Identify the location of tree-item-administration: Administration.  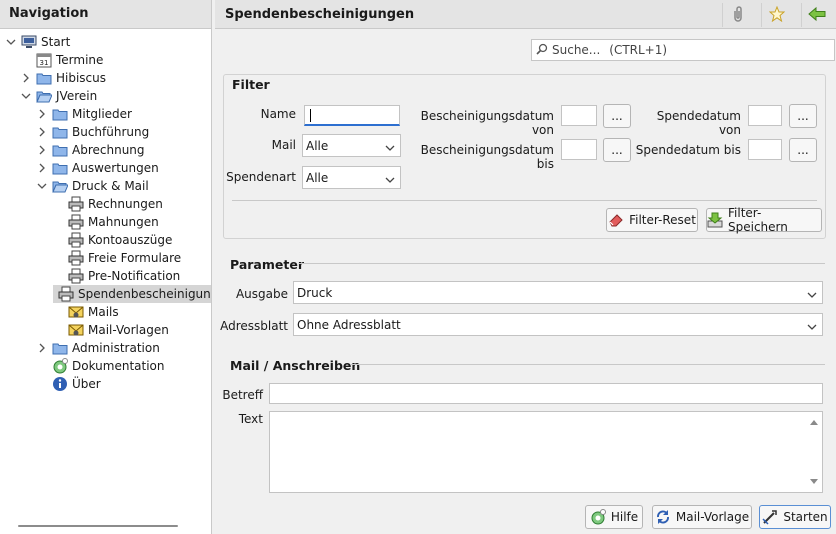
(98, 348).